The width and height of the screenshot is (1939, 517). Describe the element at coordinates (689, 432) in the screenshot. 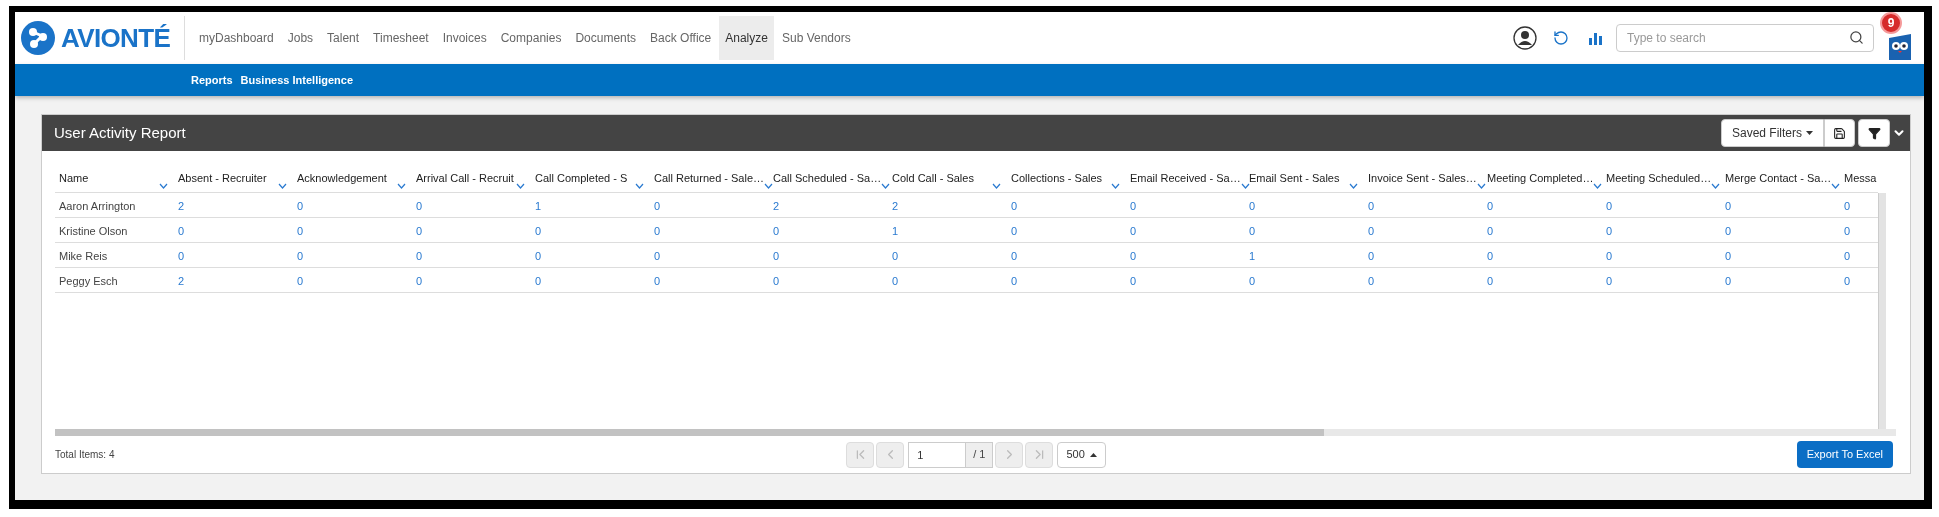

I see `scrollbar-thumb` at that location.